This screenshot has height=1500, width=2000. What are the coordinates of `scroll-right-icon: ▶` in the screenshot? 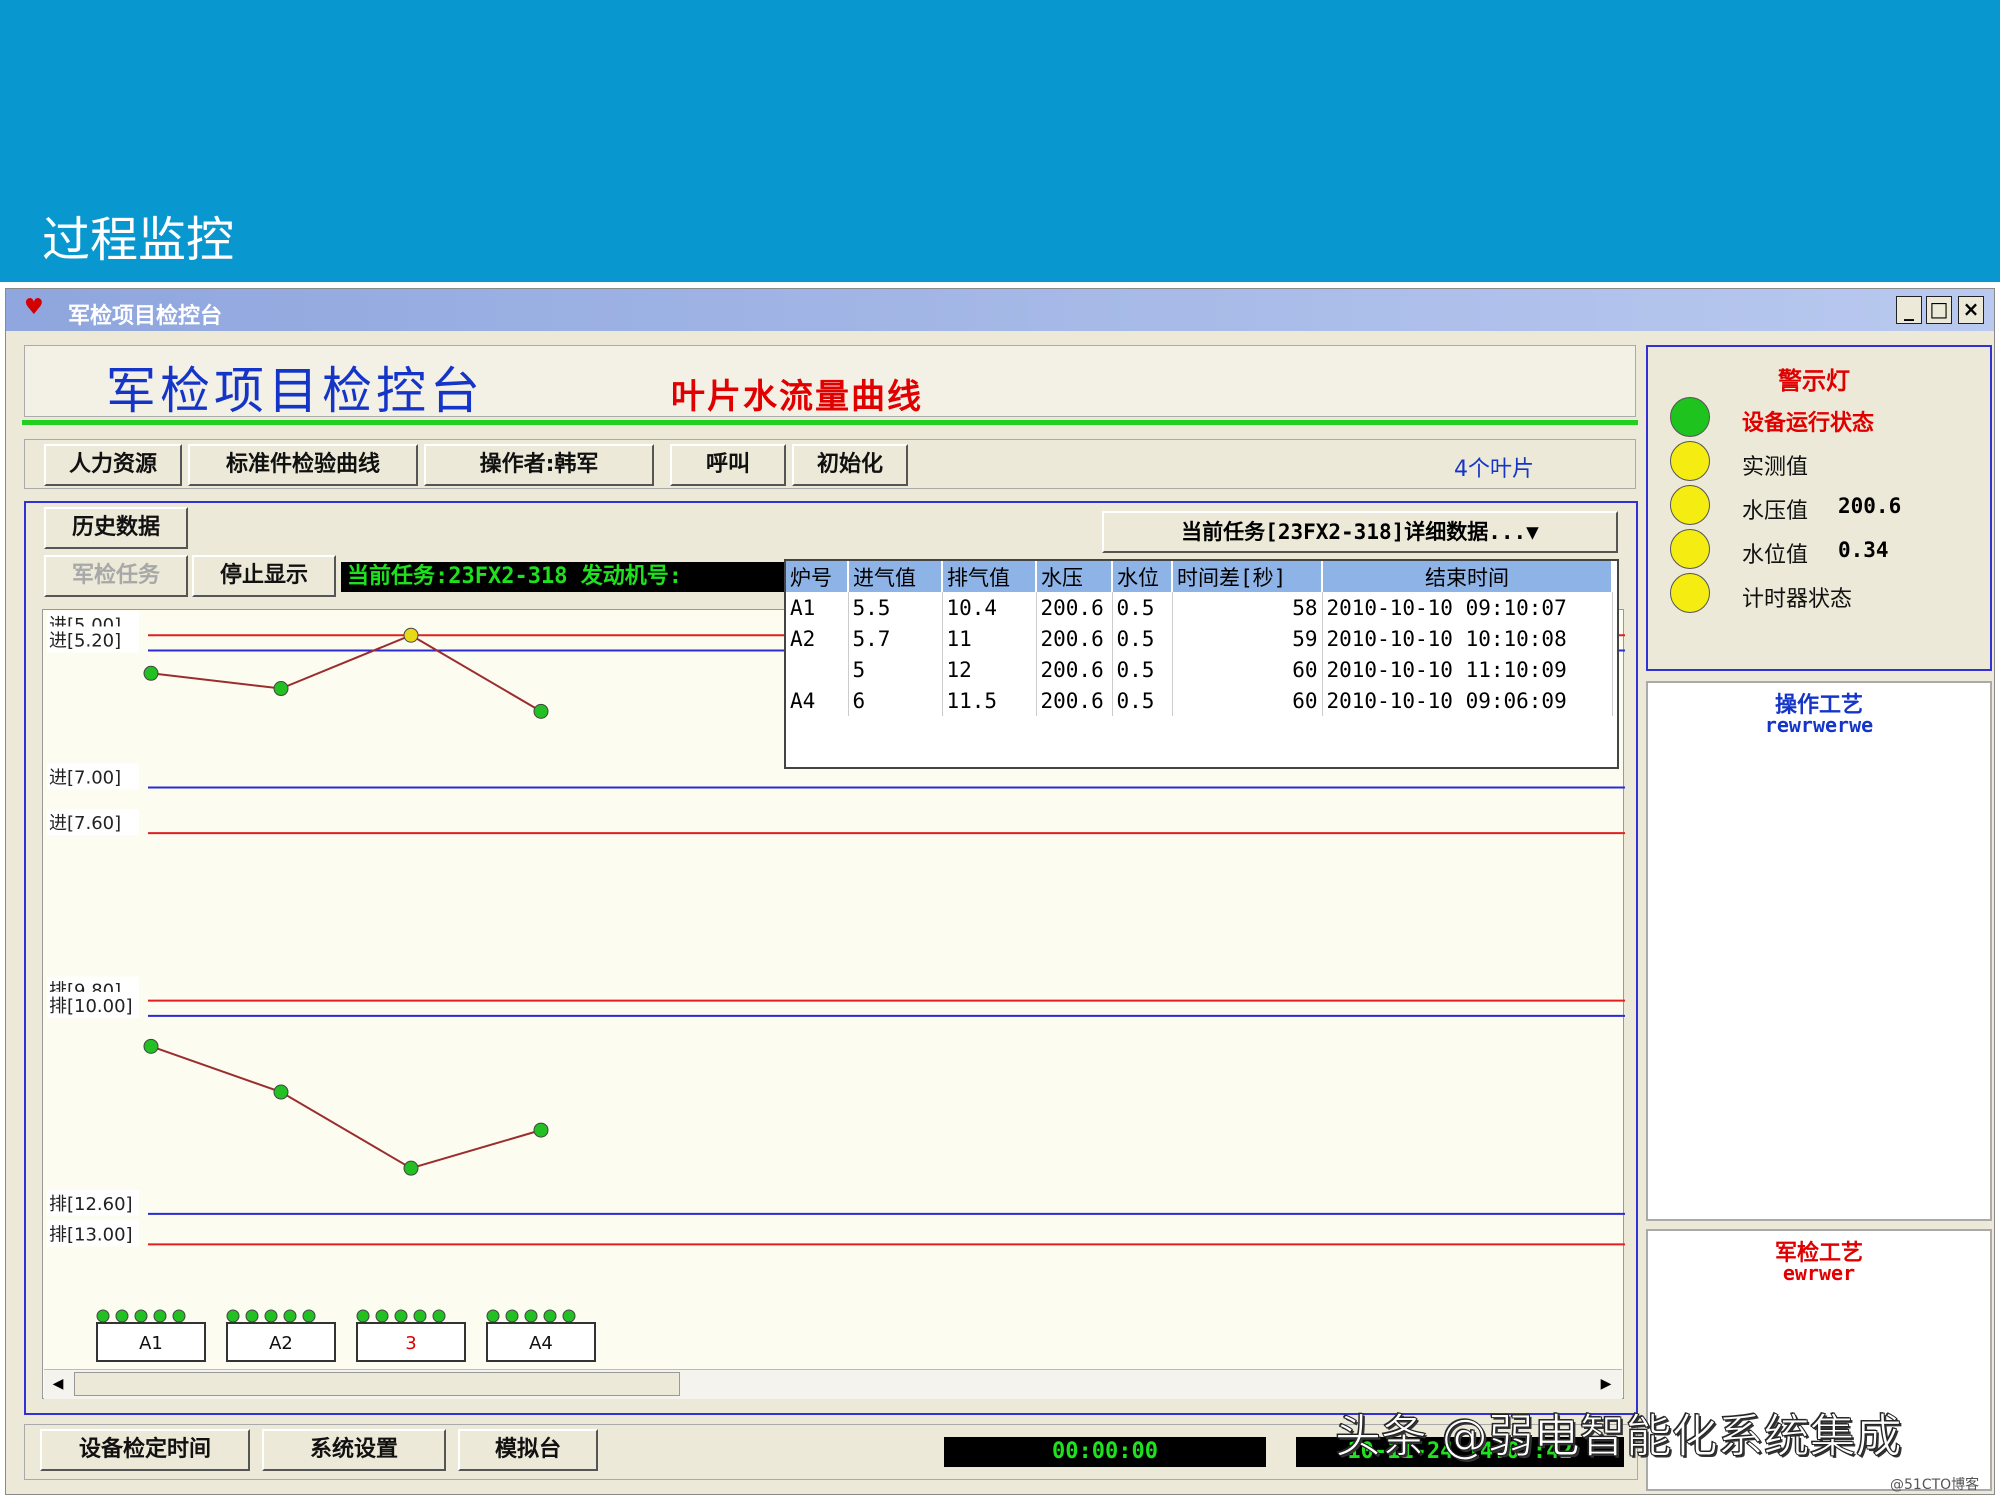 It's located at (1606, 1384).